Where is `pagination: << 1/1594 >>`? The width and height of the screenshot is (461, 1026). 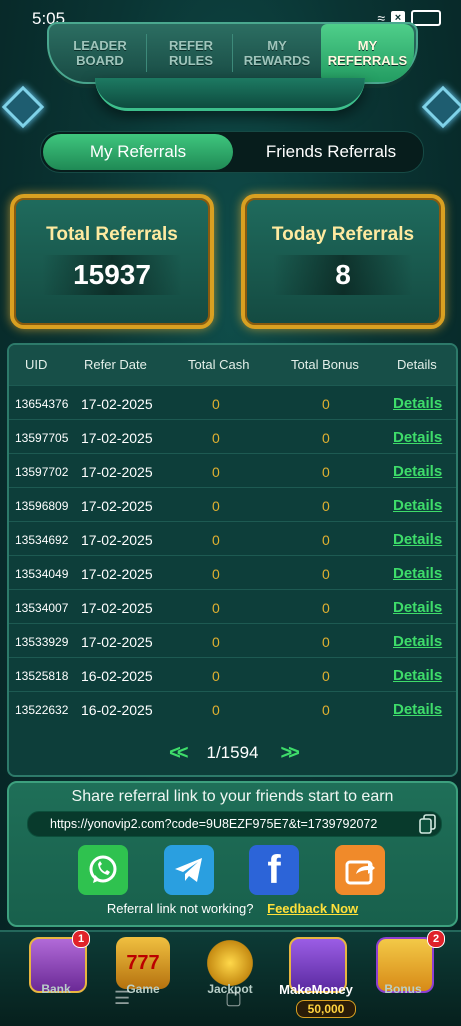 pagination: << 1/1594 >> is located at coordinates (232, 753).